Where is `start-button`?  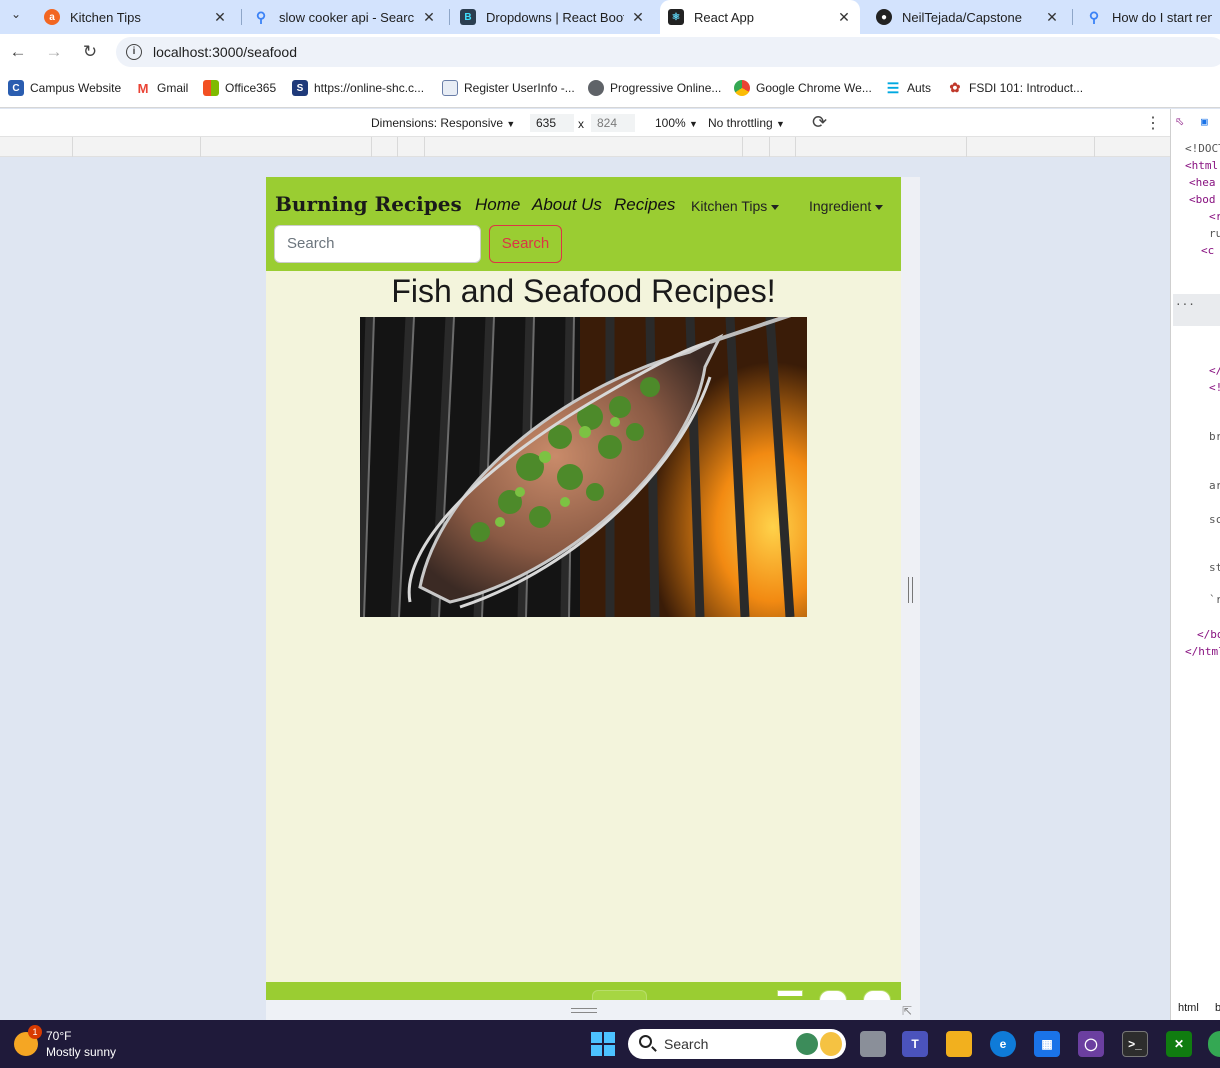
start-button is located at coordinates (603, 1044).